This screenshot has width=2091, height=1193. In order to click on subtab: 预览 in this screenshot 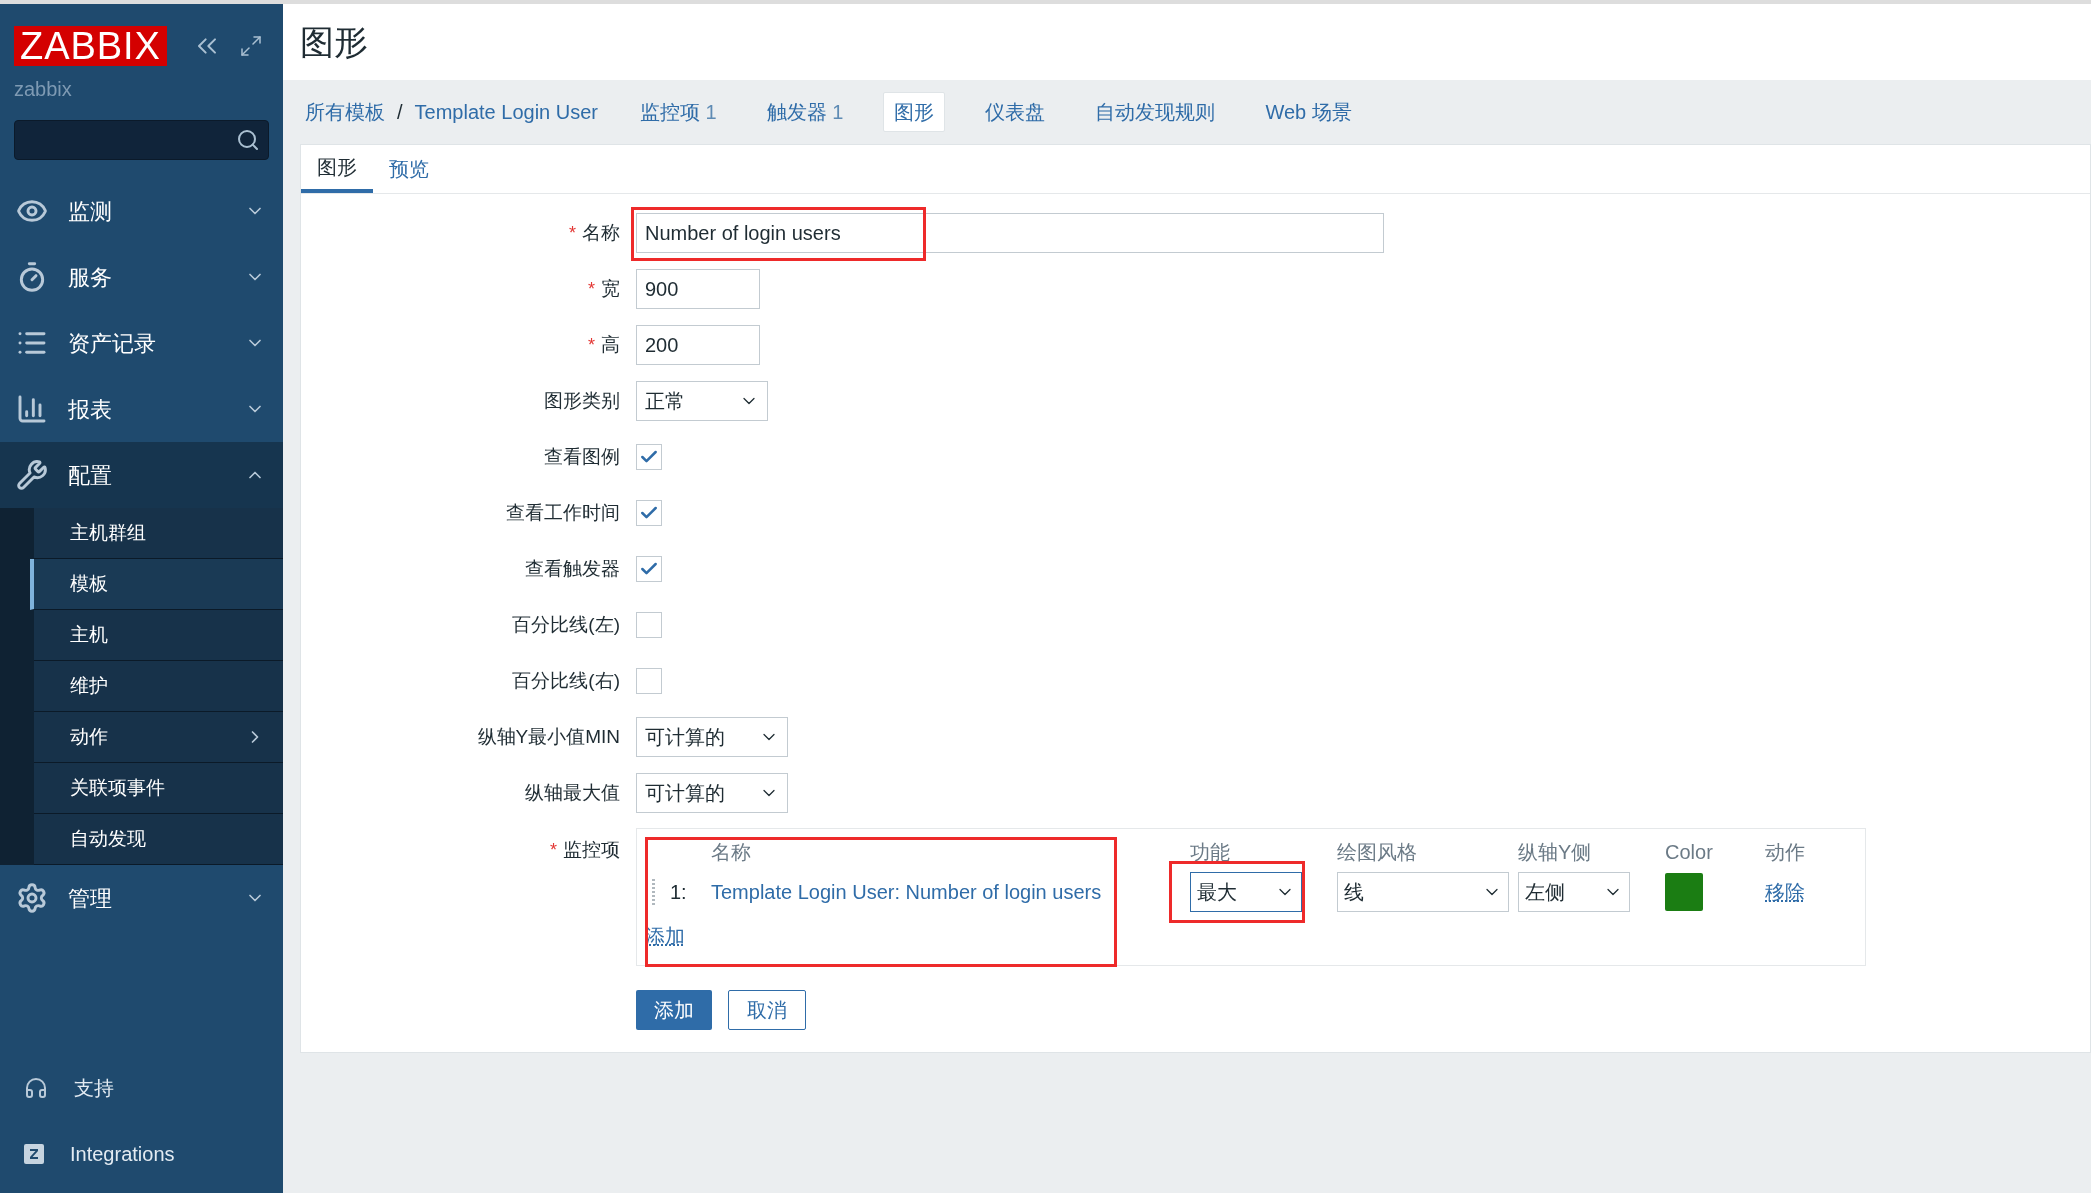, I will do `click(409, 169)`.